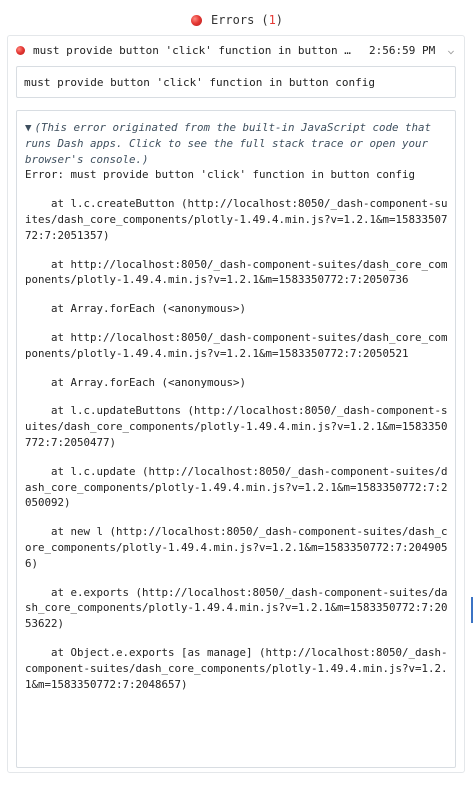  I want to click on errors-count: 1, so click(272, 20).